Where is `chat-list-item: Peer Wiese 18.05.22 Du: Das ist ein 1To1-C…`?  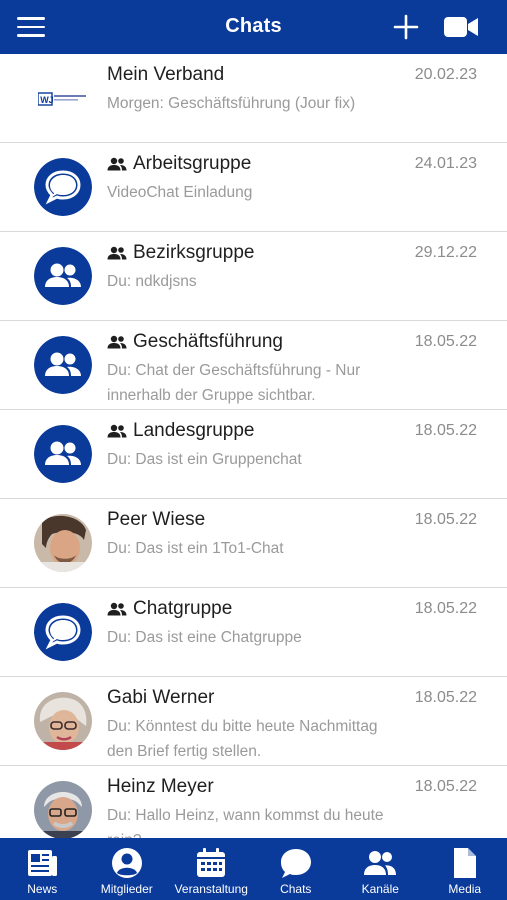
chat-list-item: Peer Wiese 18.05.22 Du: Das ist ein 1To1-C… is located at coordinates (253, 543).